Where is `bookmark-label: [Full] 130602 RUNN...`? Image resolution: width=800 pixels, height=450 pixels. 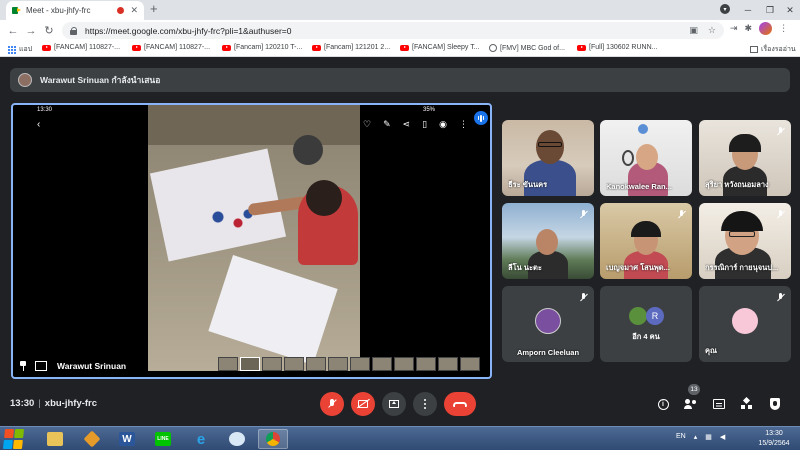 bookmark-label: [Full] 130602 RUNN... is located at coordinates (623, 47).